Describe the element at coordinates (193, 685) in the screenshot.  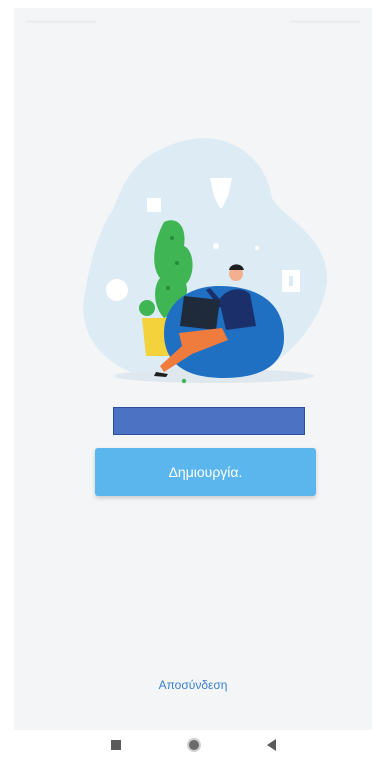
I see `logout-link: Αποσύνδεση` at that location.